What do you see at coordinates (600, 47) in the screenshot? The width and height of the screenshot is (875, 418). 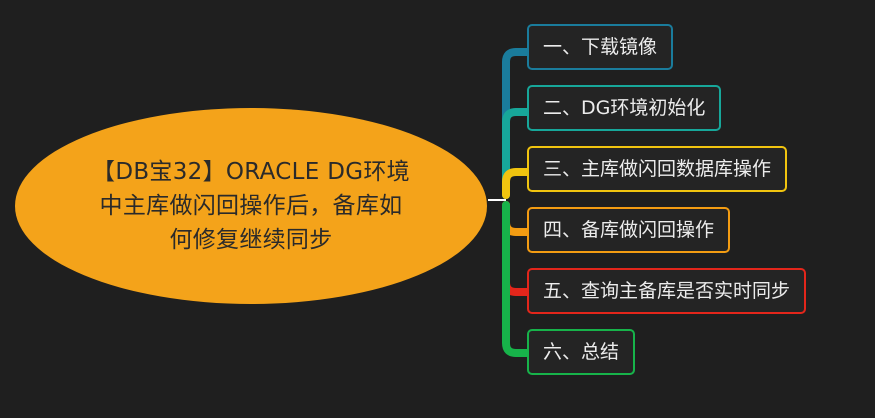 I see `topic-download-image: 一、下载镜像` at bounding box center [600, 47].